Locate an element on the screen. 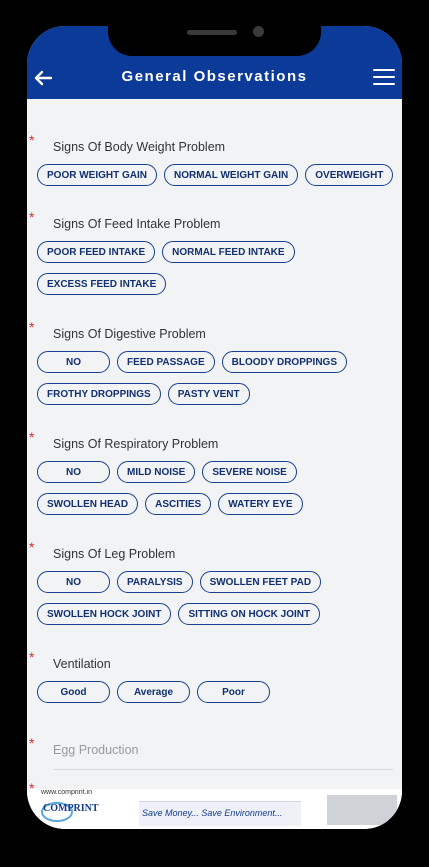  option-chip: PASTY VENT is located at coordinates (208, 394).